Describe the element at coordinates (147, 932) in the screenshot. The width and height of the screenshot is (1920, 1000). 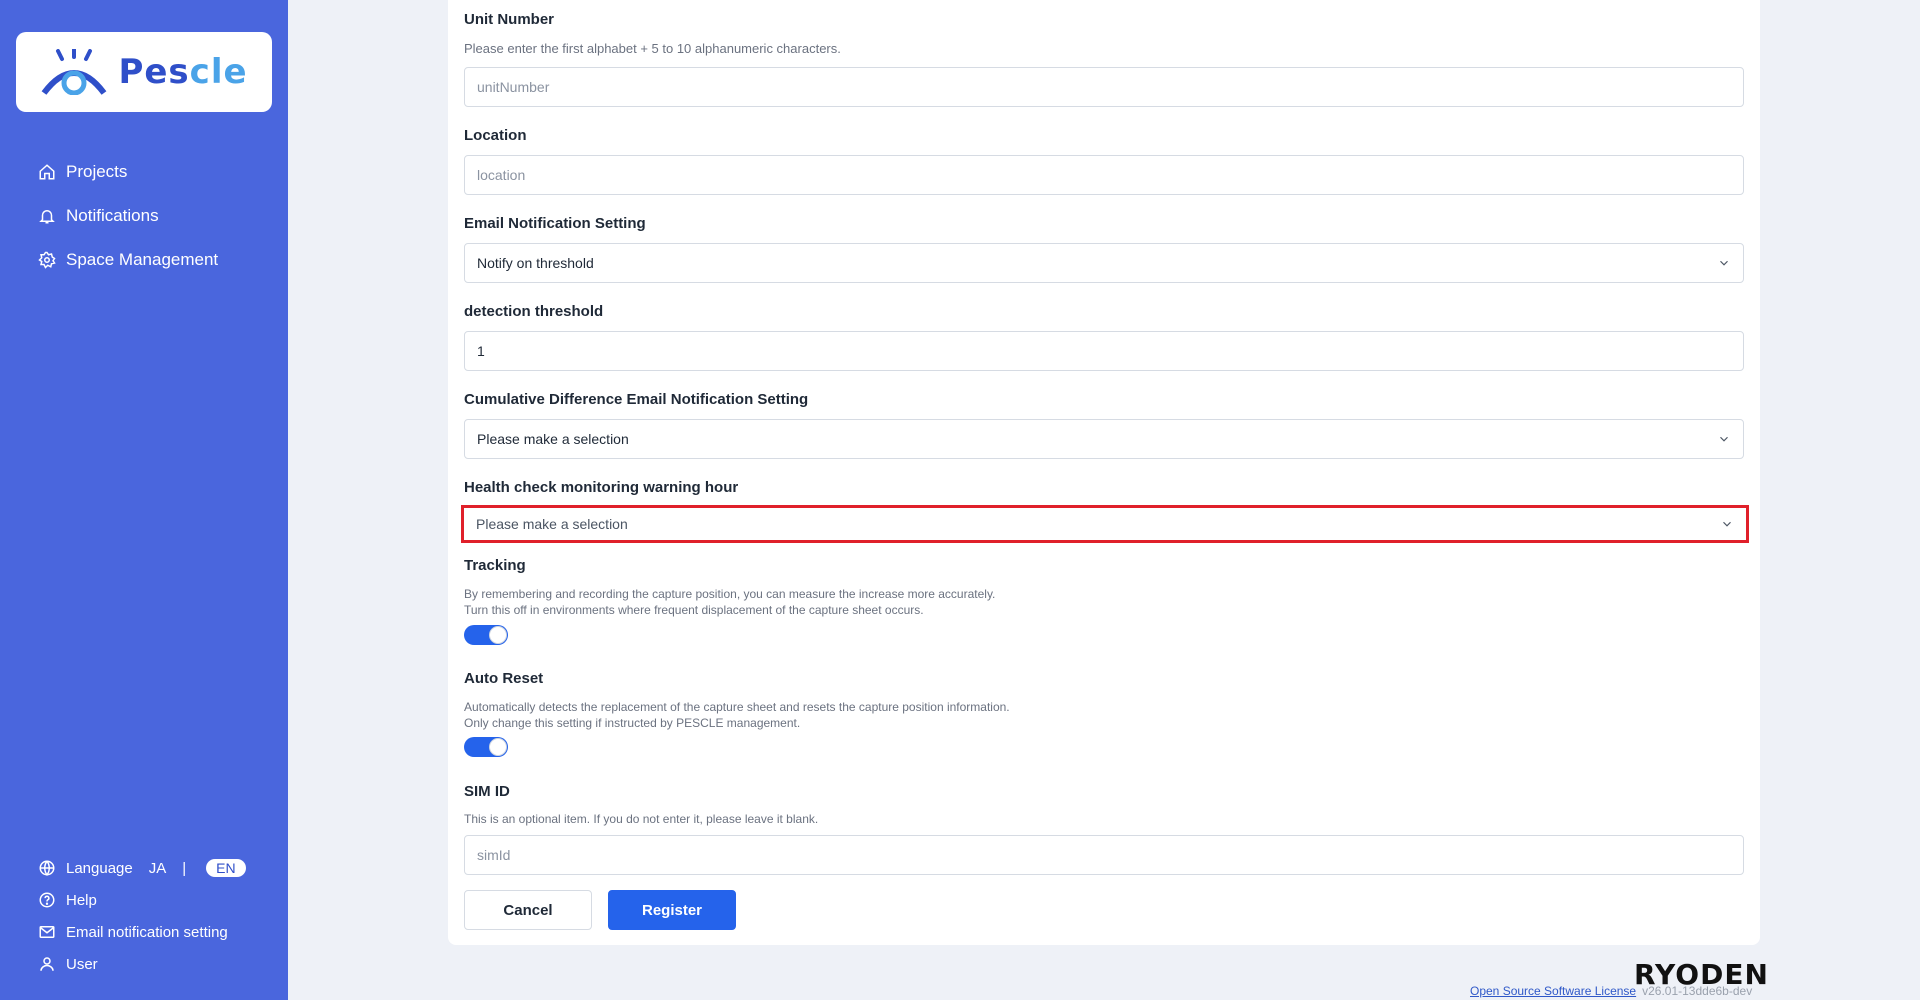
I see `email-setting-label: Email notification setting` at that location.